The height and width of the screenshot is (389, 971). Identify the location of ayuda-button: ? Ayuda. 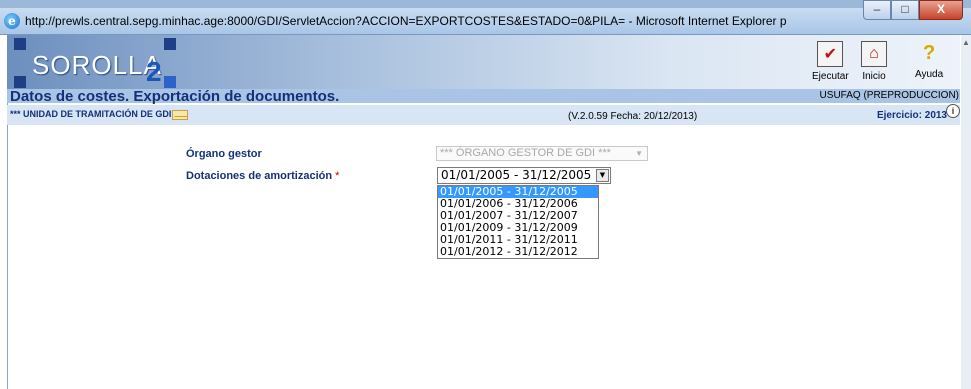
(929, 61).